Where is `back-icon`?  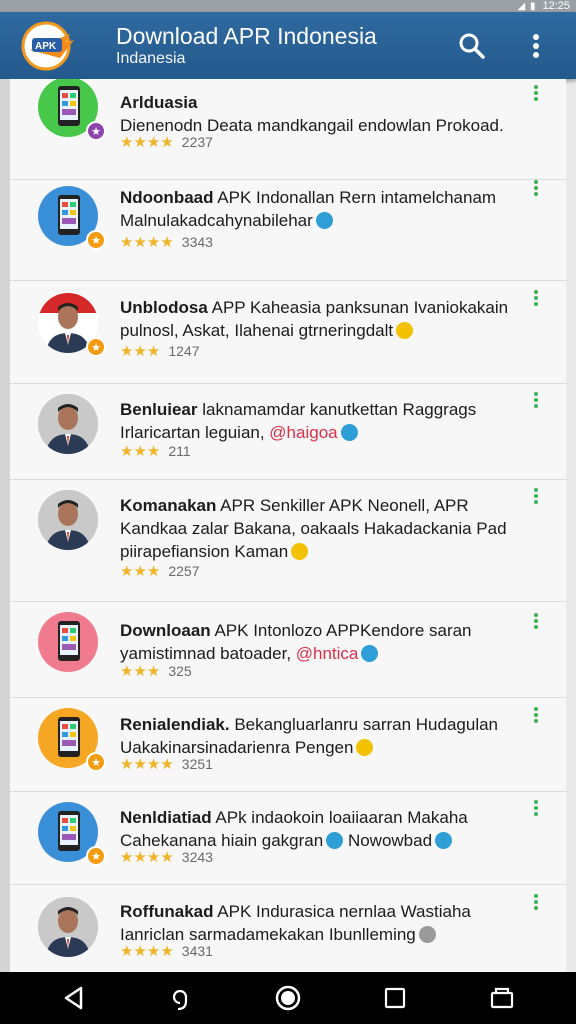 back-icon is located at coordinates (73, 998).